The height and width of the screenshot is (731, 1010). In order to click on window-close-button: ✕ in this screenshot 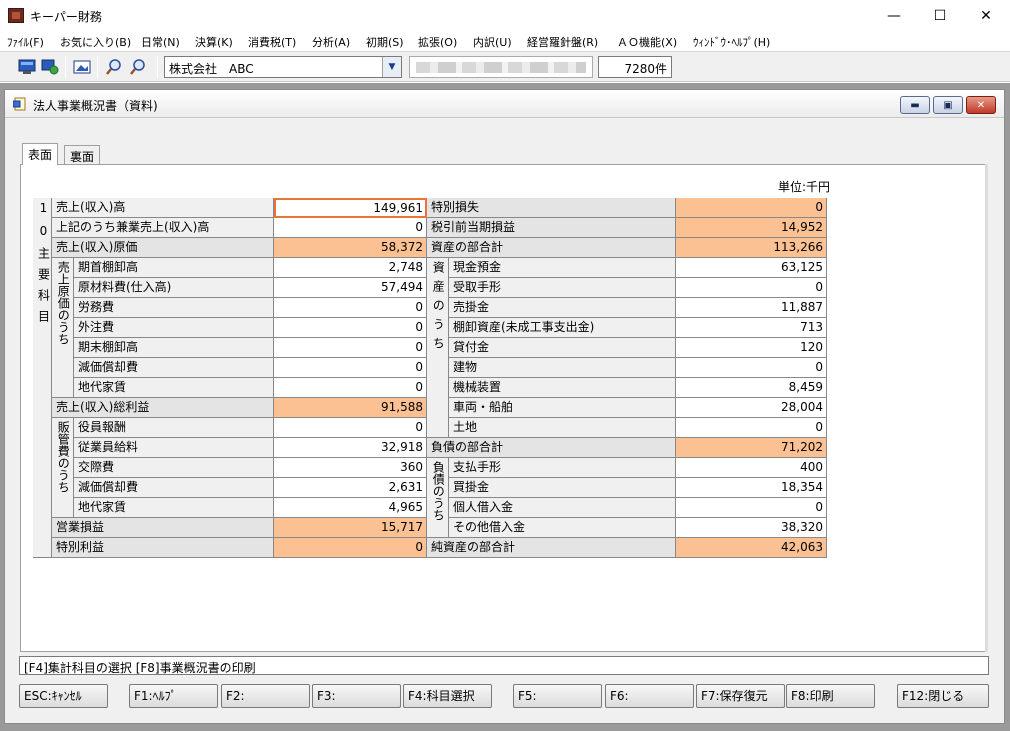, I will do `click(981, 105)`.